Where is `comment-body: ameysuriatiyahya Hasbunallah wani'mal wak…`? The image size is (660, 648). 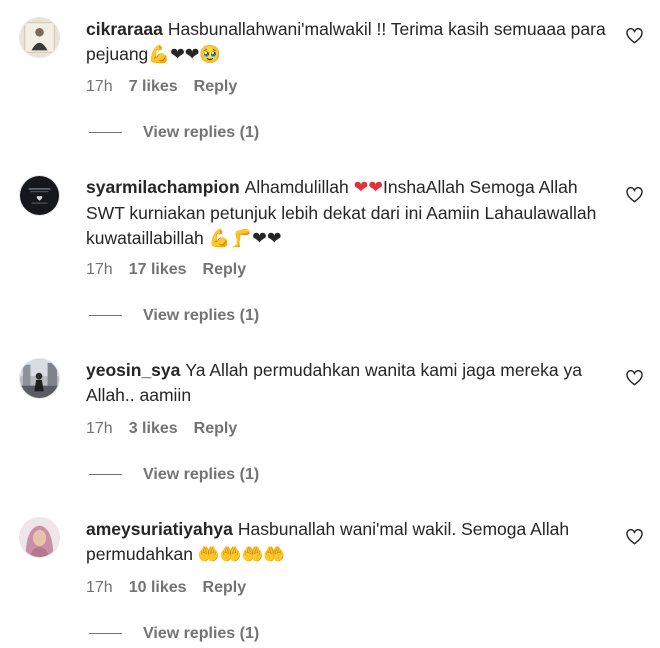
comment-body: ameysuriatiyahya Hasbunallah wani'mal wak… is located at coordinates (349, 542).